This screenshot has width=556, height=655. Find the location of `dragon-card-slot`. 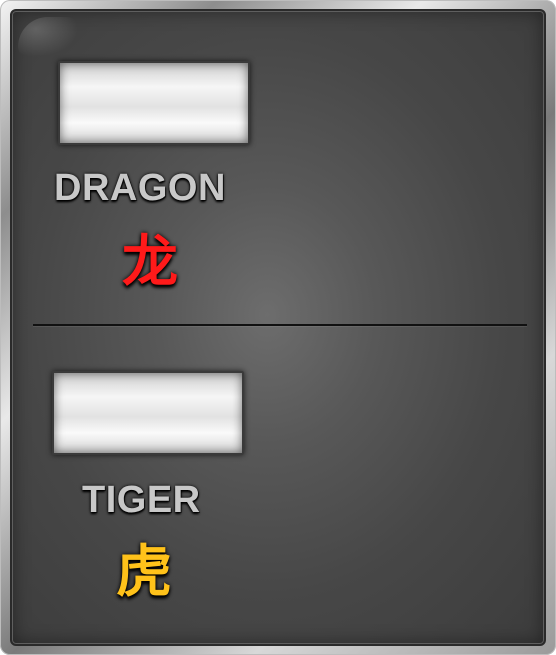

dragon-card-slot is located at coordinates (154, 103).